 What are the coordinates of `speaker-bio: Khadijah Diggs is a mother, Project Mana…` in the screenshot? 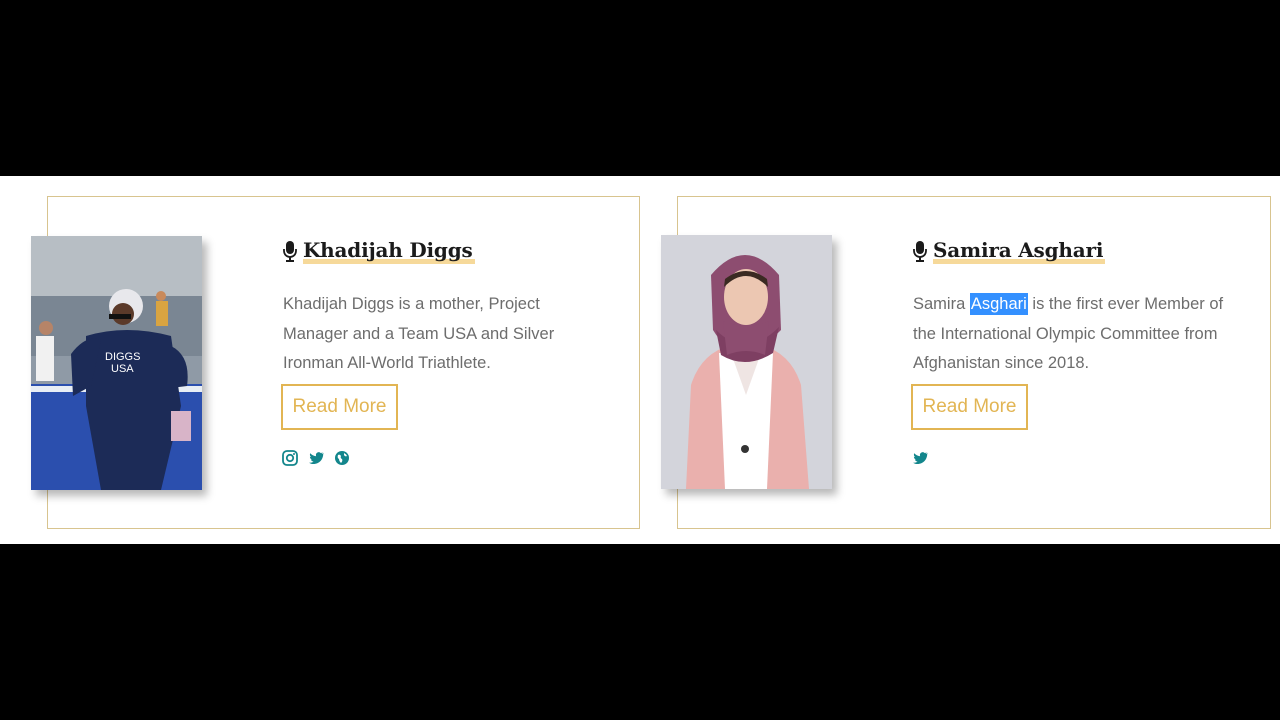 It's located at (419, 333).